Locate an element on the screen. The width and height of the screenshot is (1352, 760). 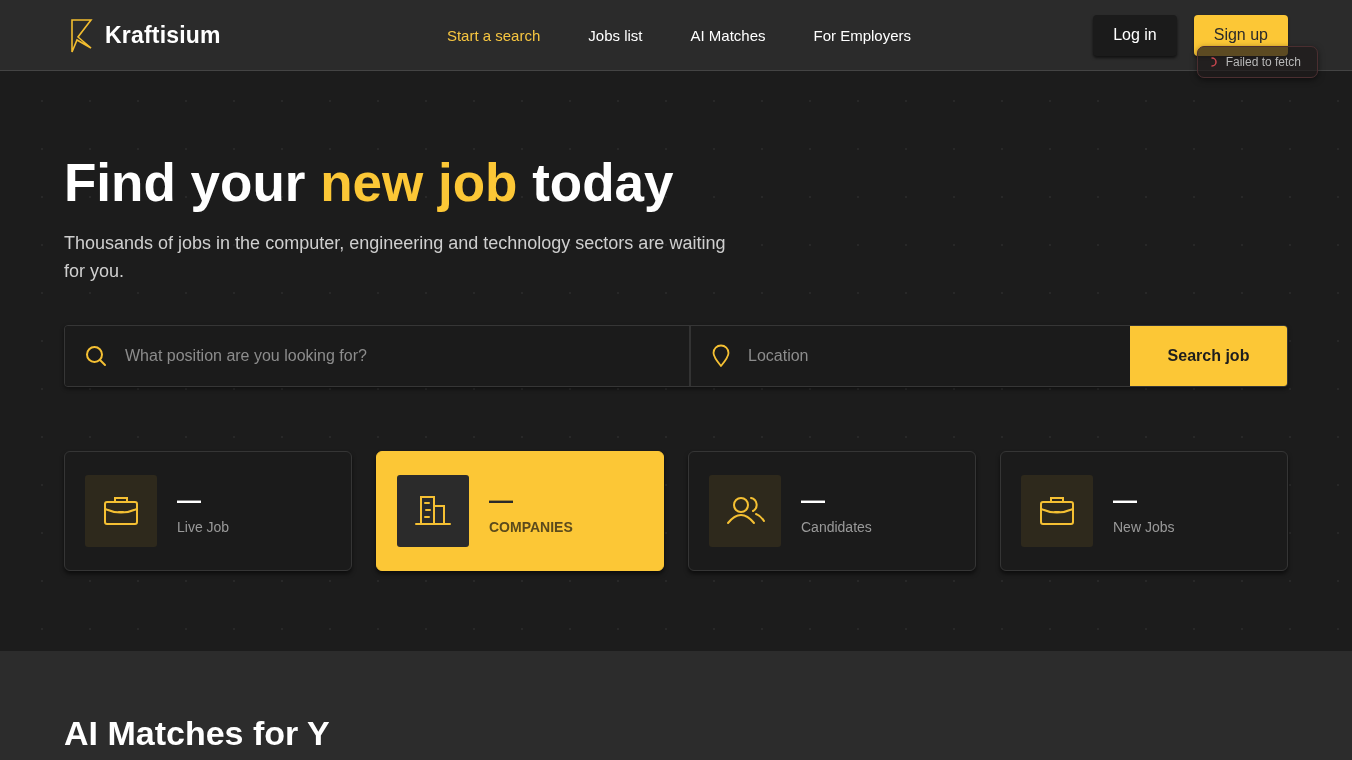
stat-label: New Jobs is located at coordinates (1144, 527).